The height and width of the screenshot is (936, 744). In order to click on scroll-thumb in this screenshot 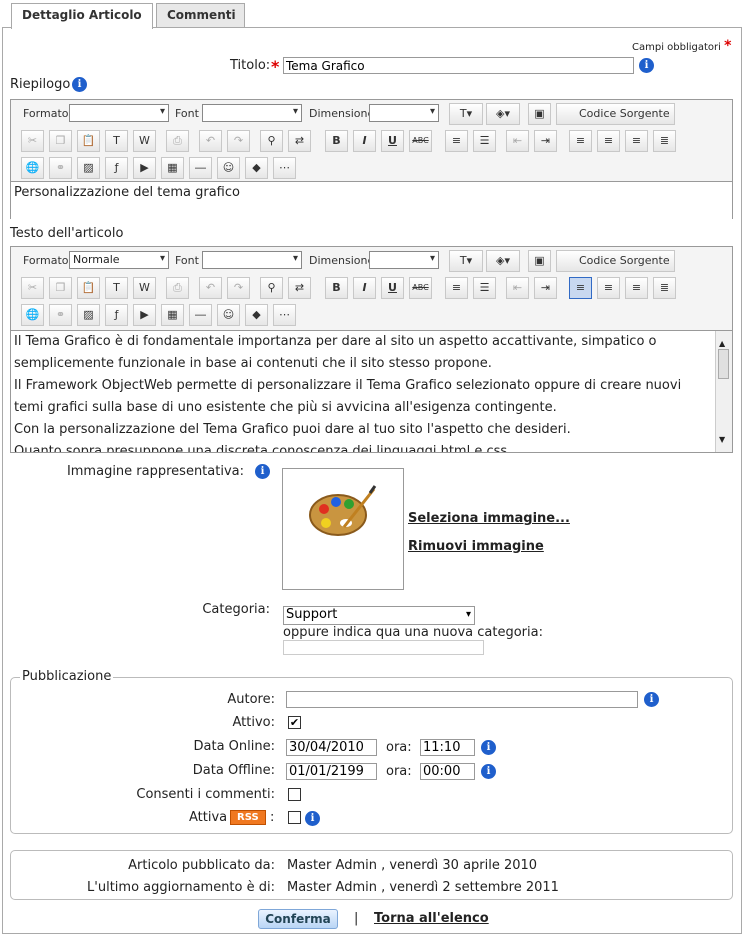, I will do `click(723, 364)`.